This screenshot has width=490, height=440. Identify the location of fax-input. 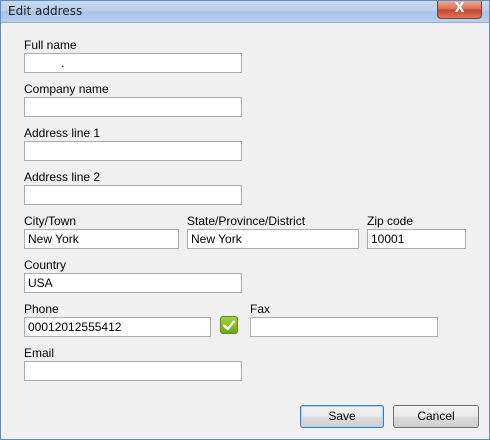
(344, 327).